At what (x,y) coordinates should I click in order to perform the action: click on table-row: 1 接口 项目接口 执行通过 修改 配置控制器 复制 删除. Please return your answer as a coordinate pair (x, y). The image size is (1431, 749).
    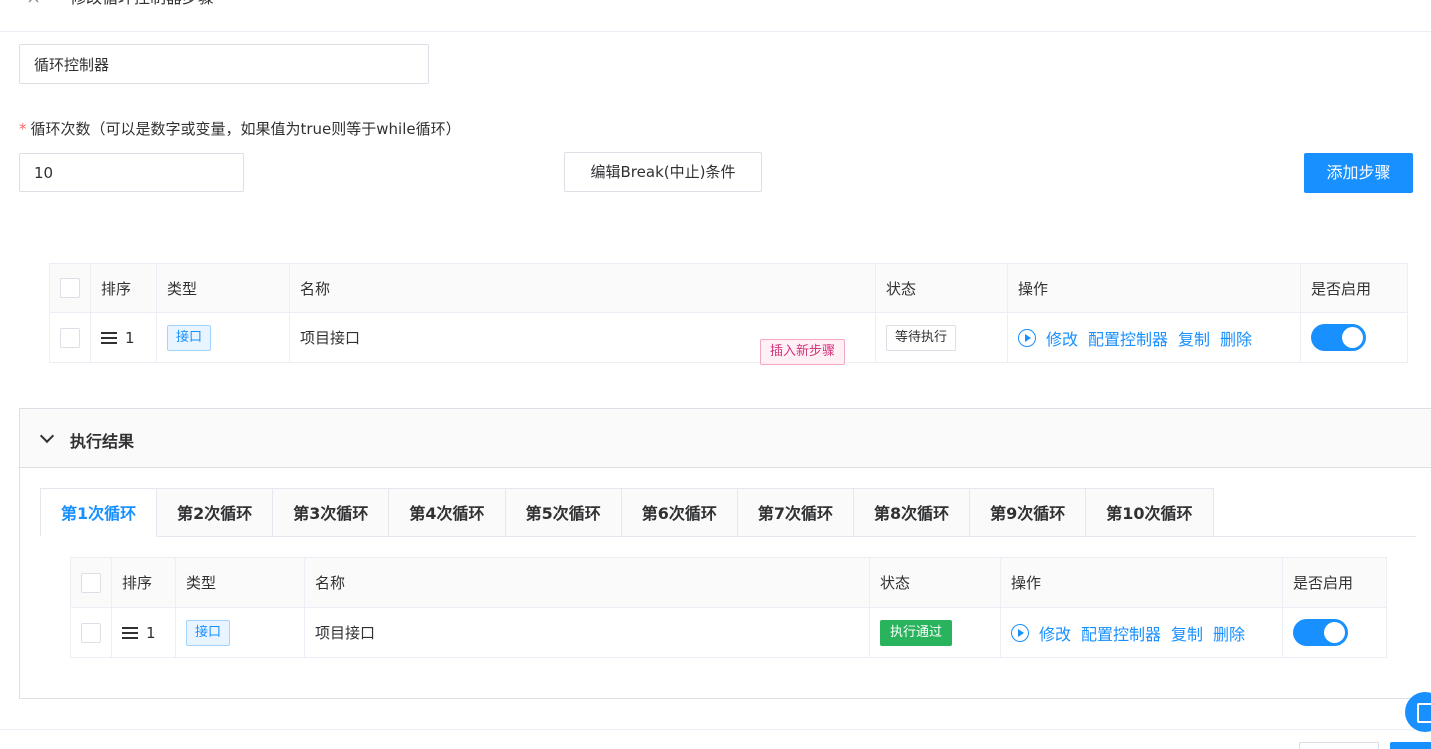
    Looking at the image, I should click on (728, 632).